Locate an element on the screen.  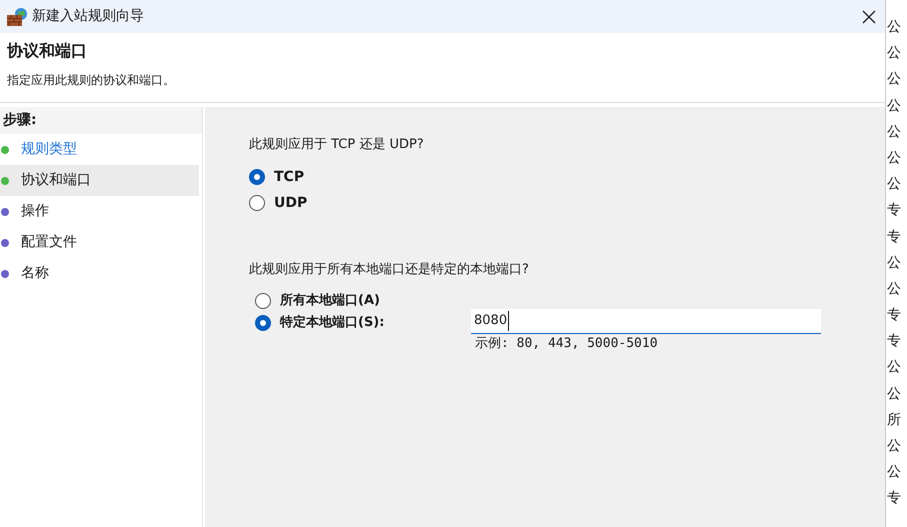
option-label: 特定本地端口(S): is located at coordinates (333, 323).